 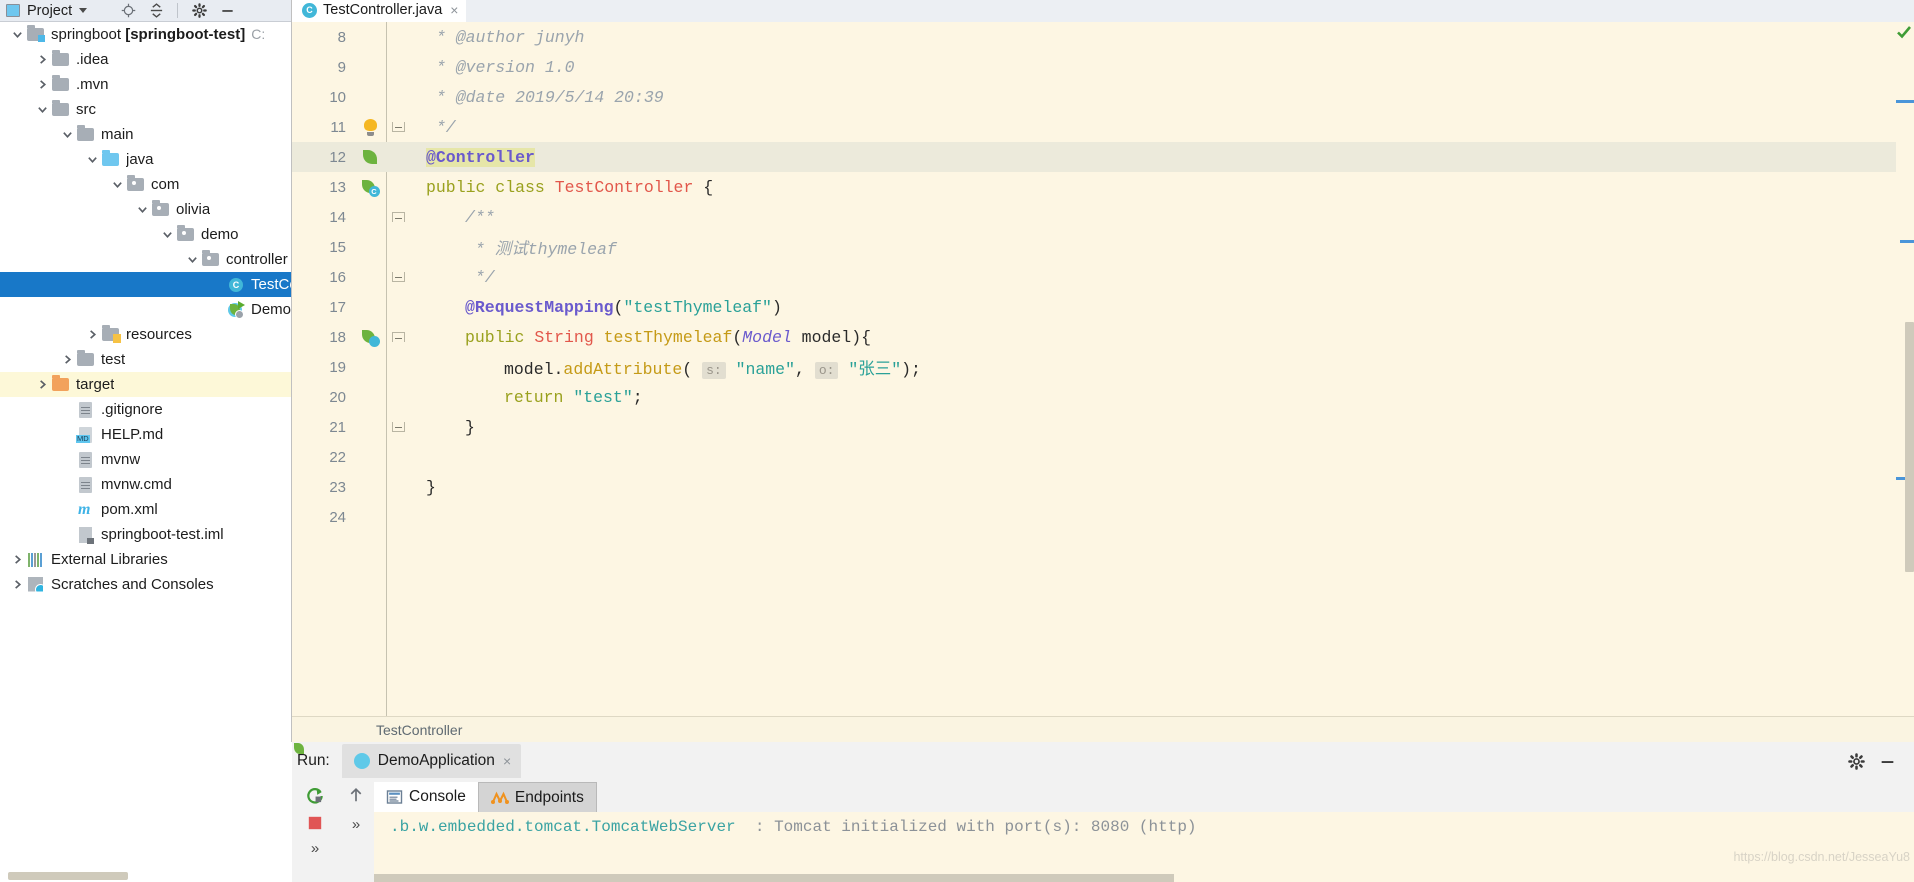 What do you see at coordinates (370, 188) in the screenshot?
I see `spring-bean-class-icon: C` at bounding box center [370, 188].